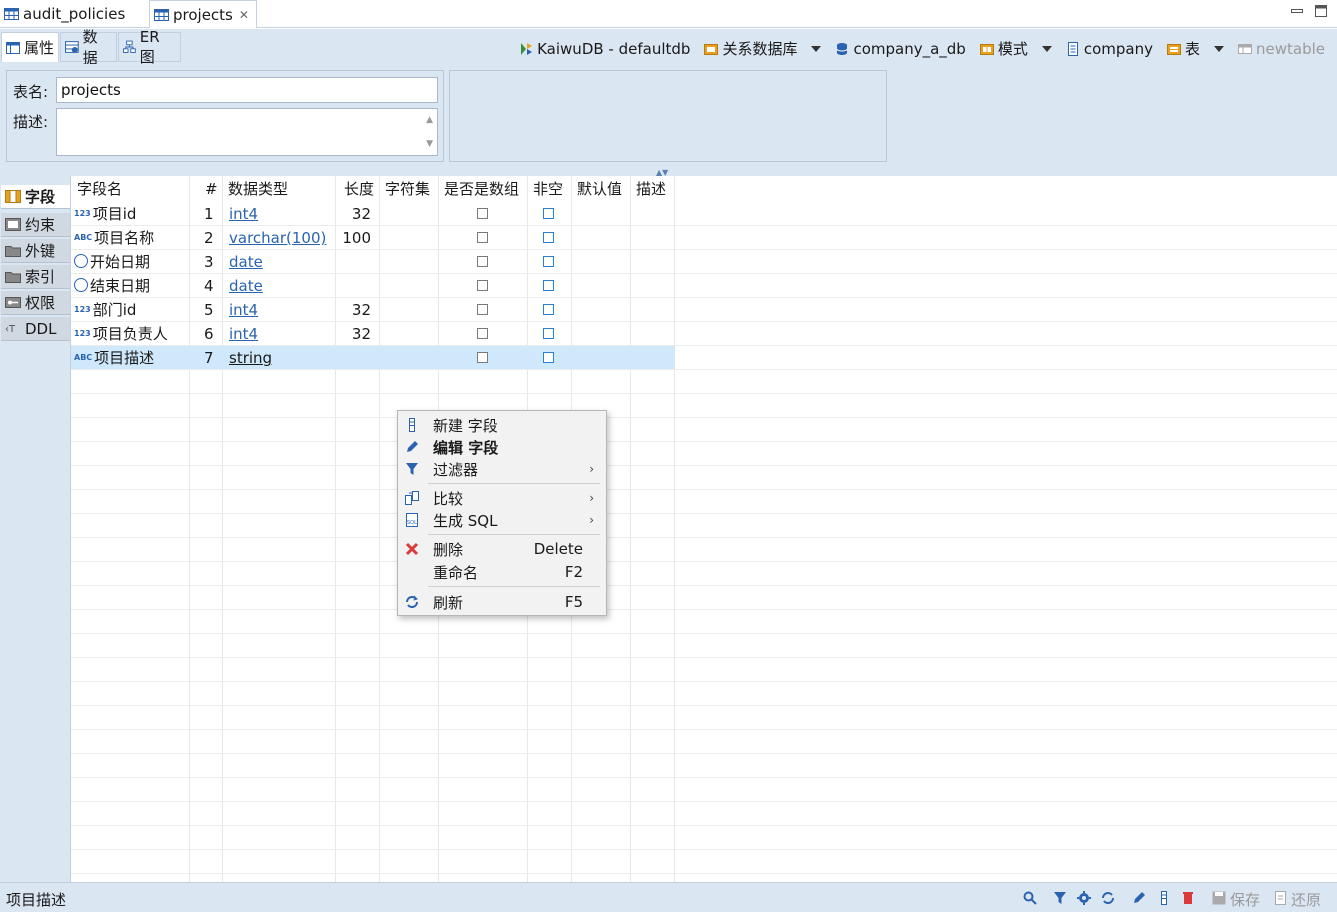 This screenshot has height=912, width=1337. What do you see at coordinates (247, 132) in the screenshot?
I see `description-input` at bounding box center [247, 132].